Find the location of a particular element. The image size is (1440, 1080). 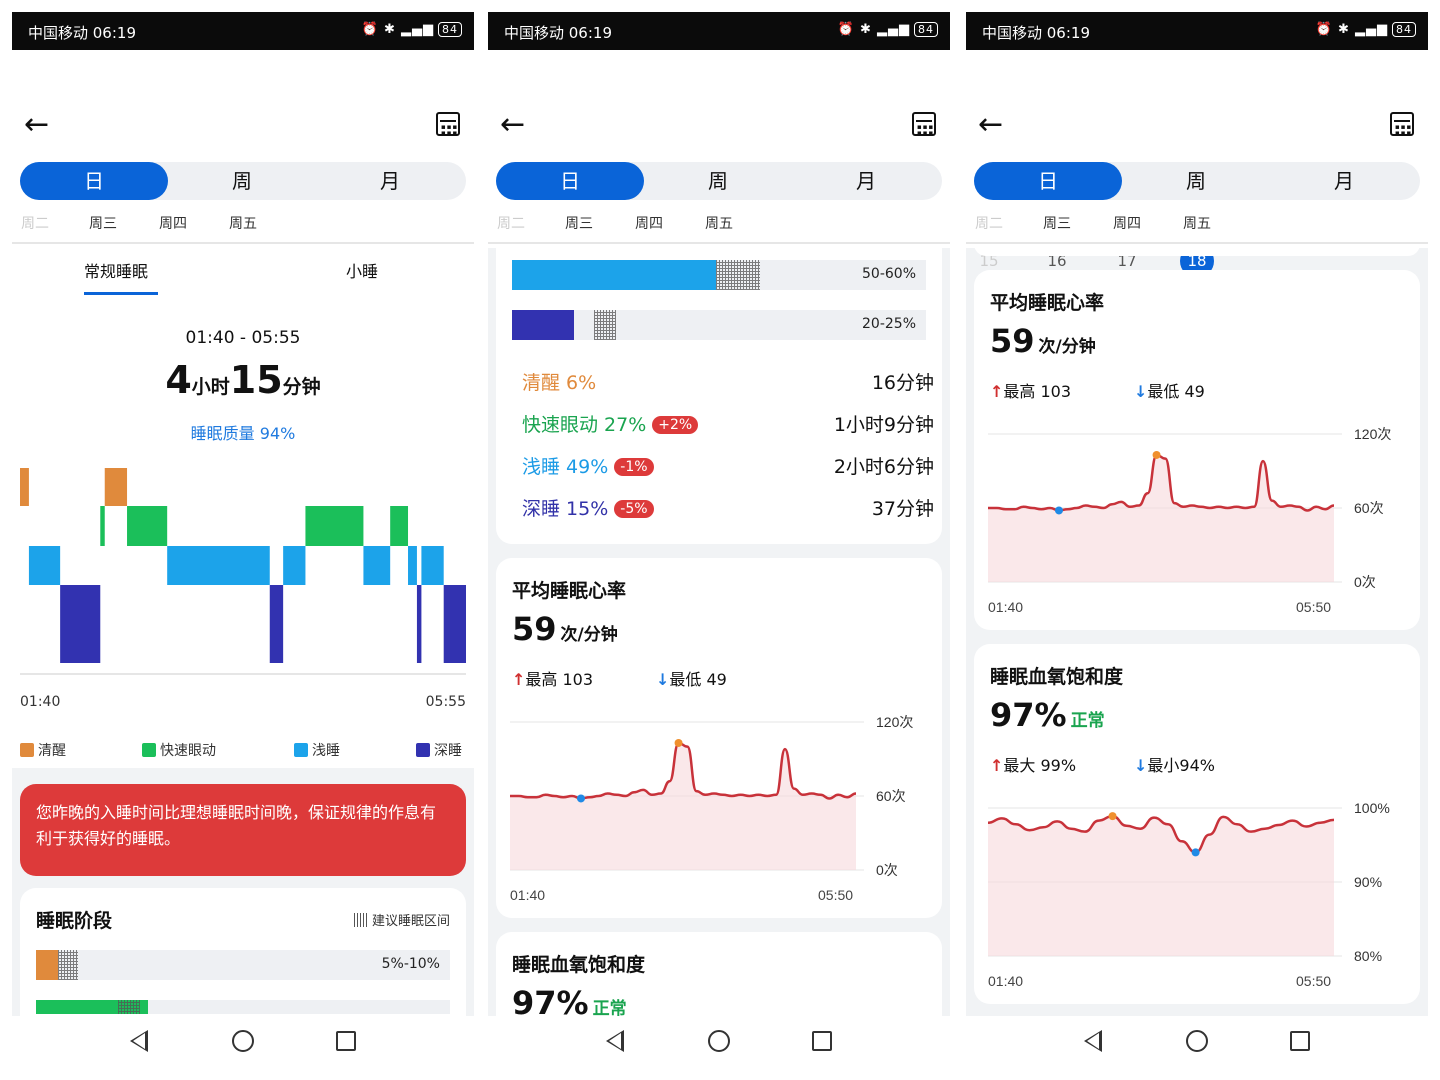

stage-row-rem: 快速眼动 27% +2% 1小时9分钟 is located at coordinates (728, 425).